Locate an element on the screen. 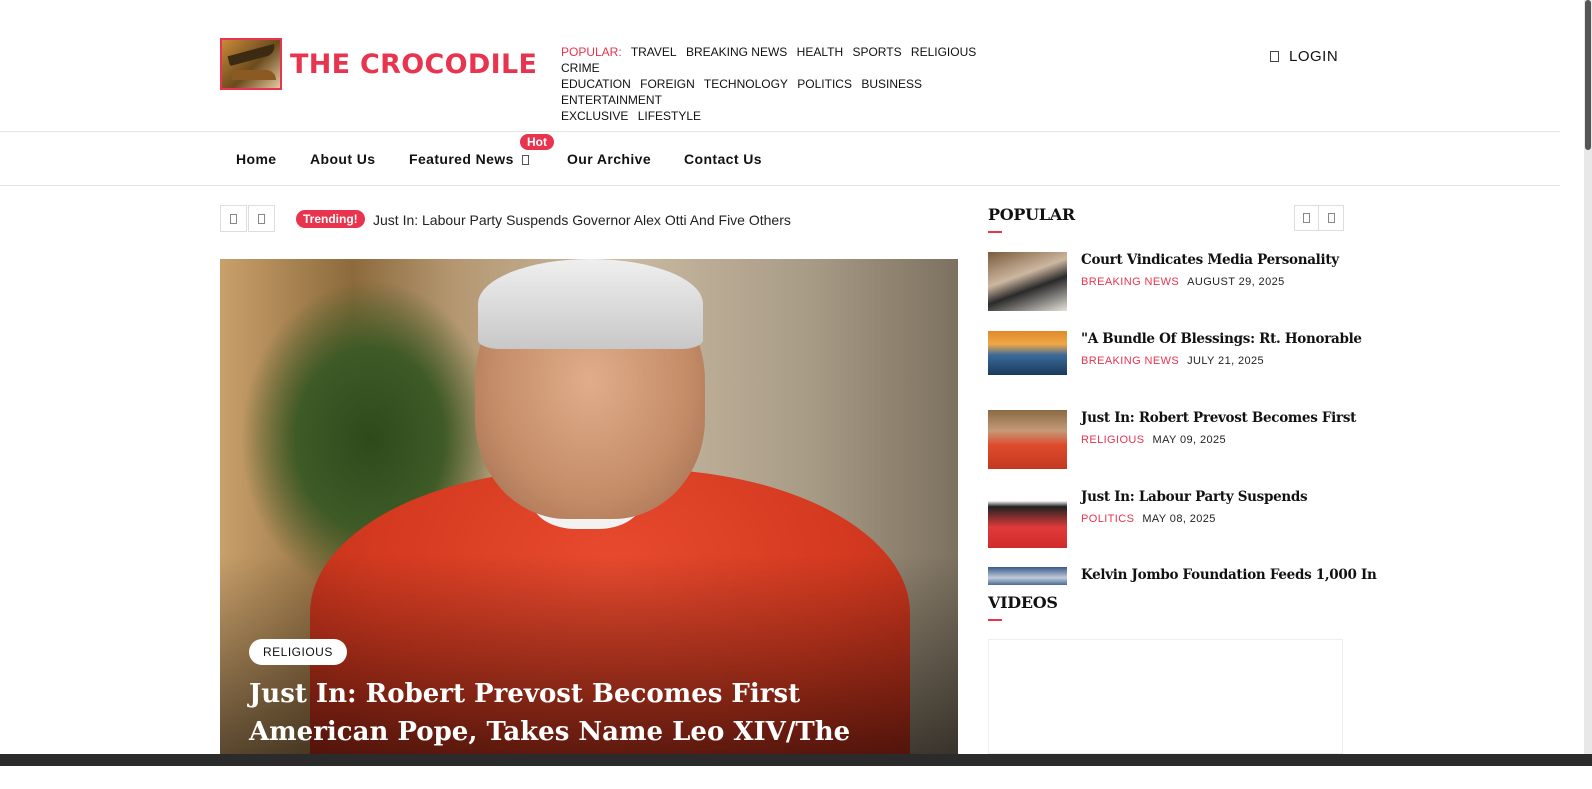 The width and height of the screenshot is (1592, 789). popular-link-travel: TRAVEL is located at coordinates (654, 52).